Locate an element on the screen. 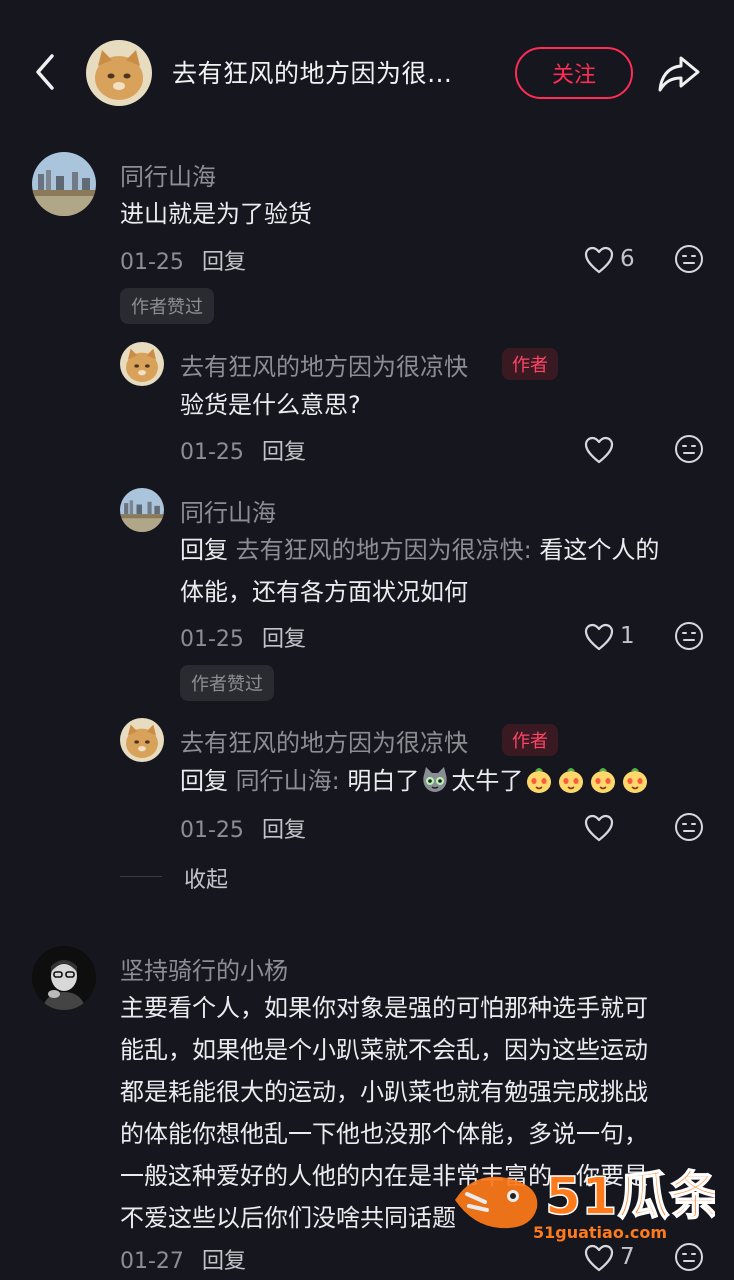  reply-text: 回复 同行山海: 明白了 太牛了 is located at coordinates (415, 781).